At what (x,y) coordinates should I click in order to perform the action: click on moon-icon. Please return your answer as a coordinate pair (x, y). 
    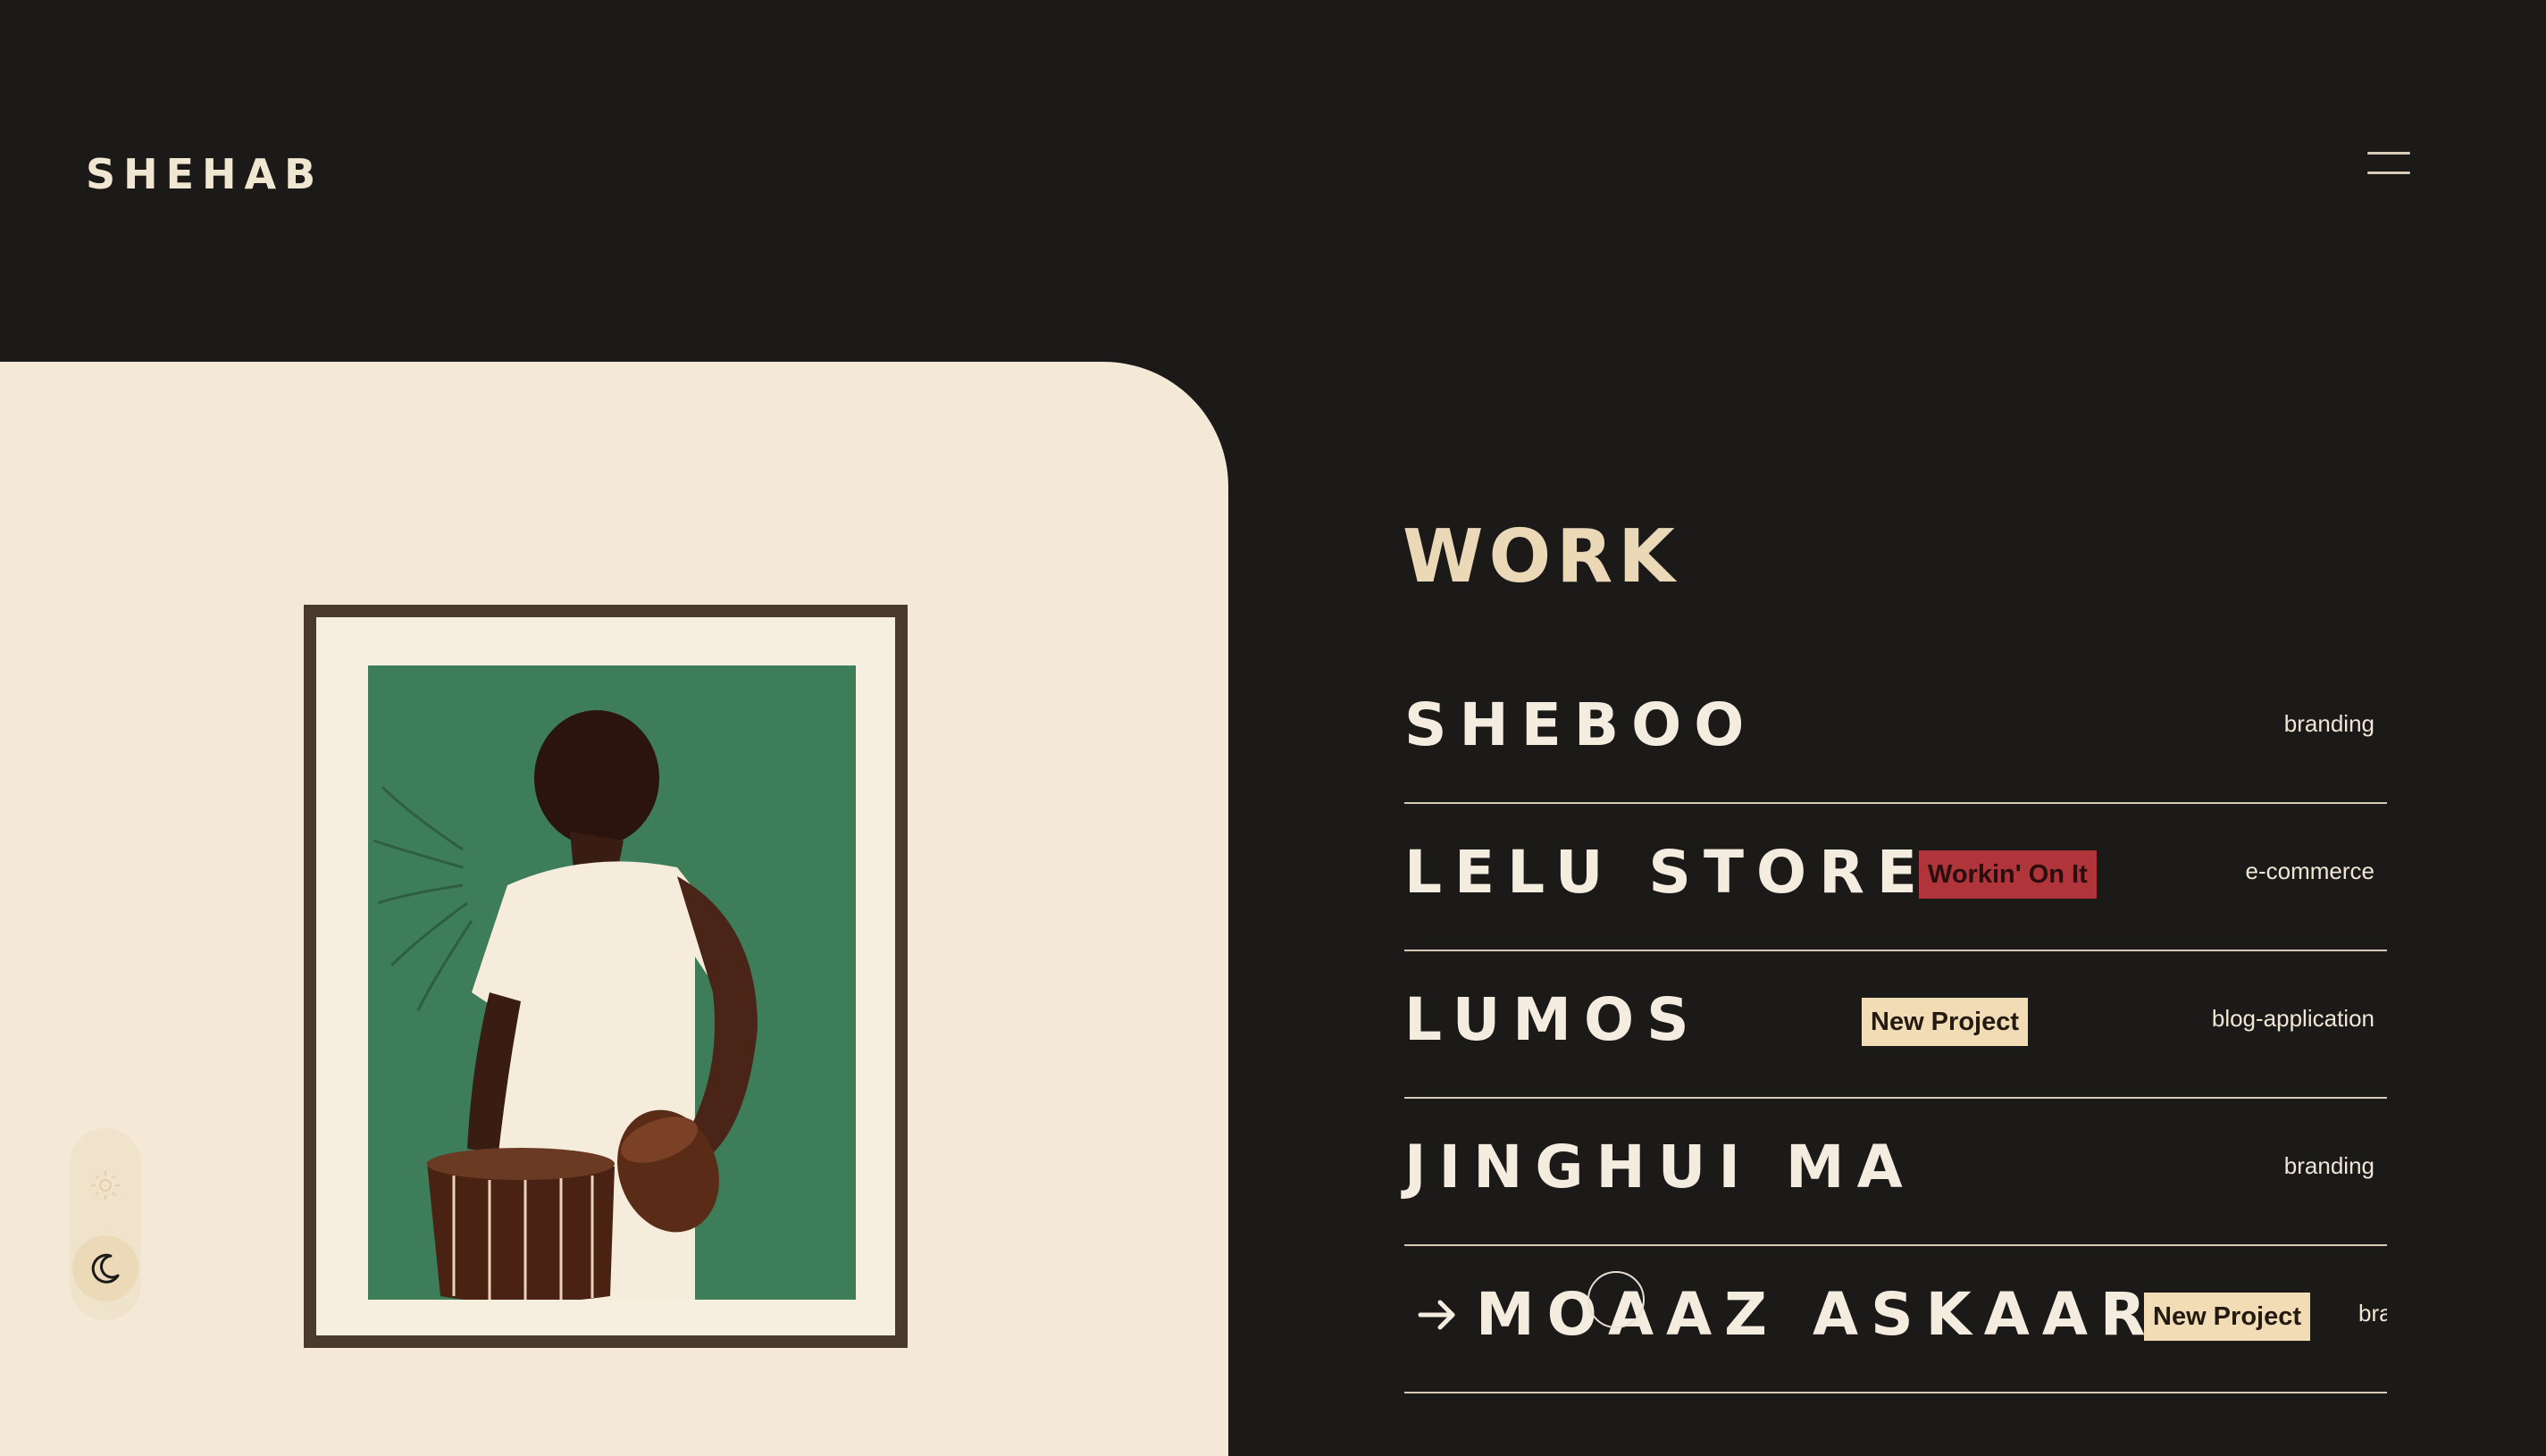
    Looking at the image, I should click on (105, 1268).